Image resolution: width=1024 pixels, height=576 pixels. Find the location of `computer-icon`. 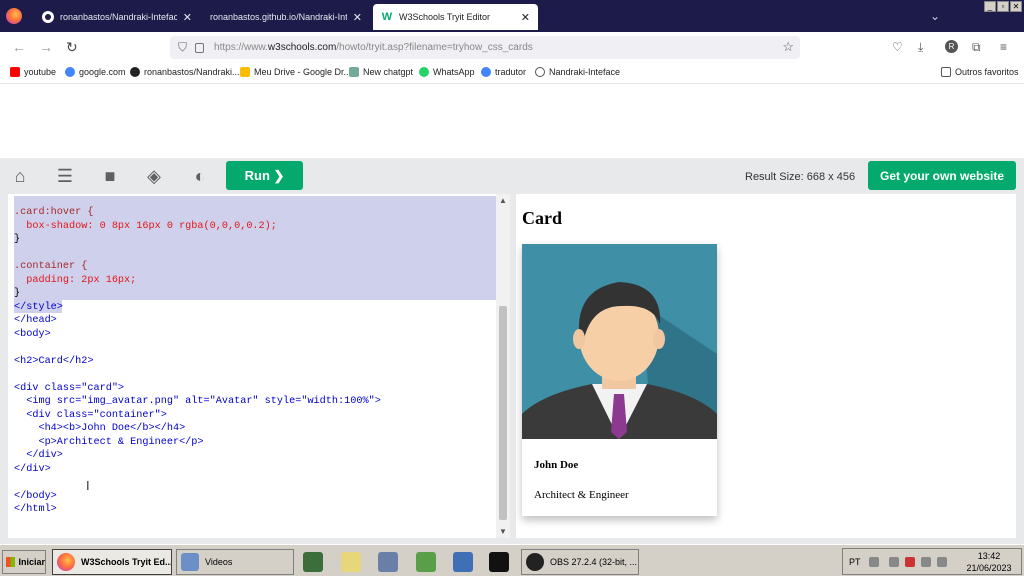

computer-icon is located at coordinates (388, 562).